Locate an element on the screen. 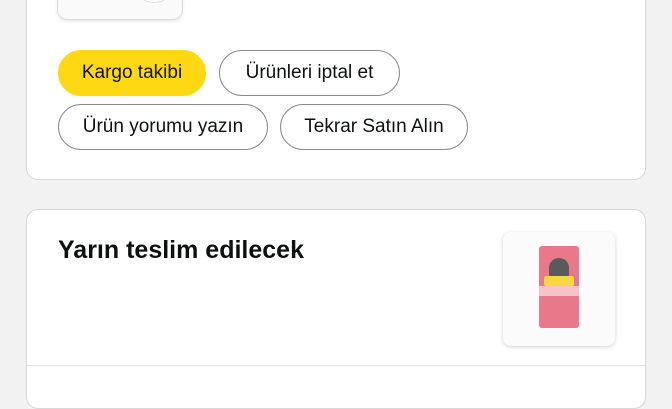 The height and width of the screenshot is (409, 672). write-review-button: Ürün yorumu yazın is located at coordinates (163, 127).